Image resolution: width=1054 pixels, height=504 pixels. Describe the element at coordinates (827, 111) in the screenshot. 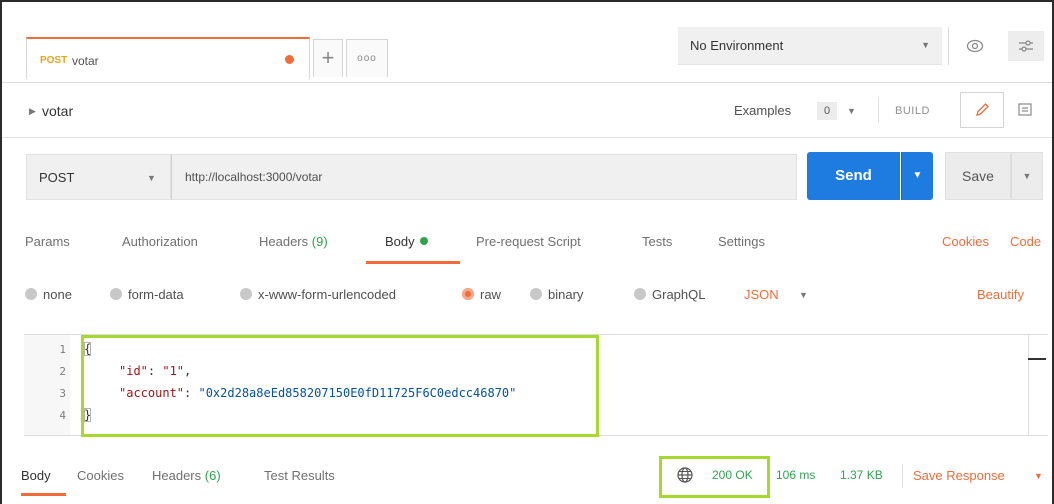

I see `examples-count-badge: 0` at that location.